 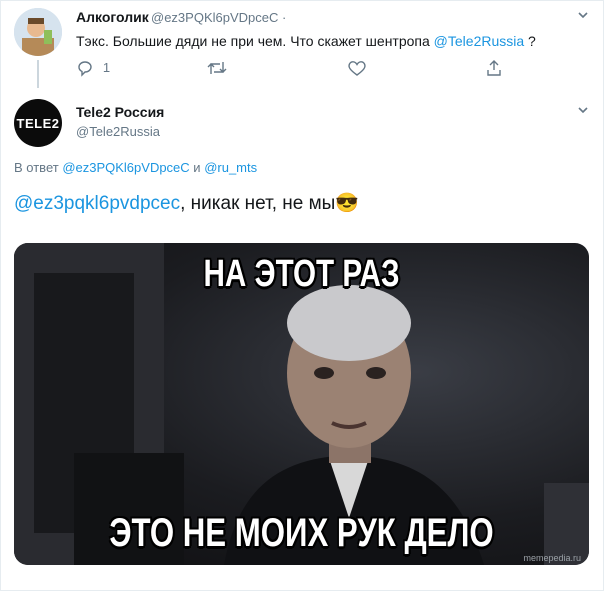 What do you see at coordinates (301, 533) in the screenshot?
I see `meme-bottom-caption: ЭТО НЕ МОИХ РУК ДЕЛО` at bounding box center [301, 533].